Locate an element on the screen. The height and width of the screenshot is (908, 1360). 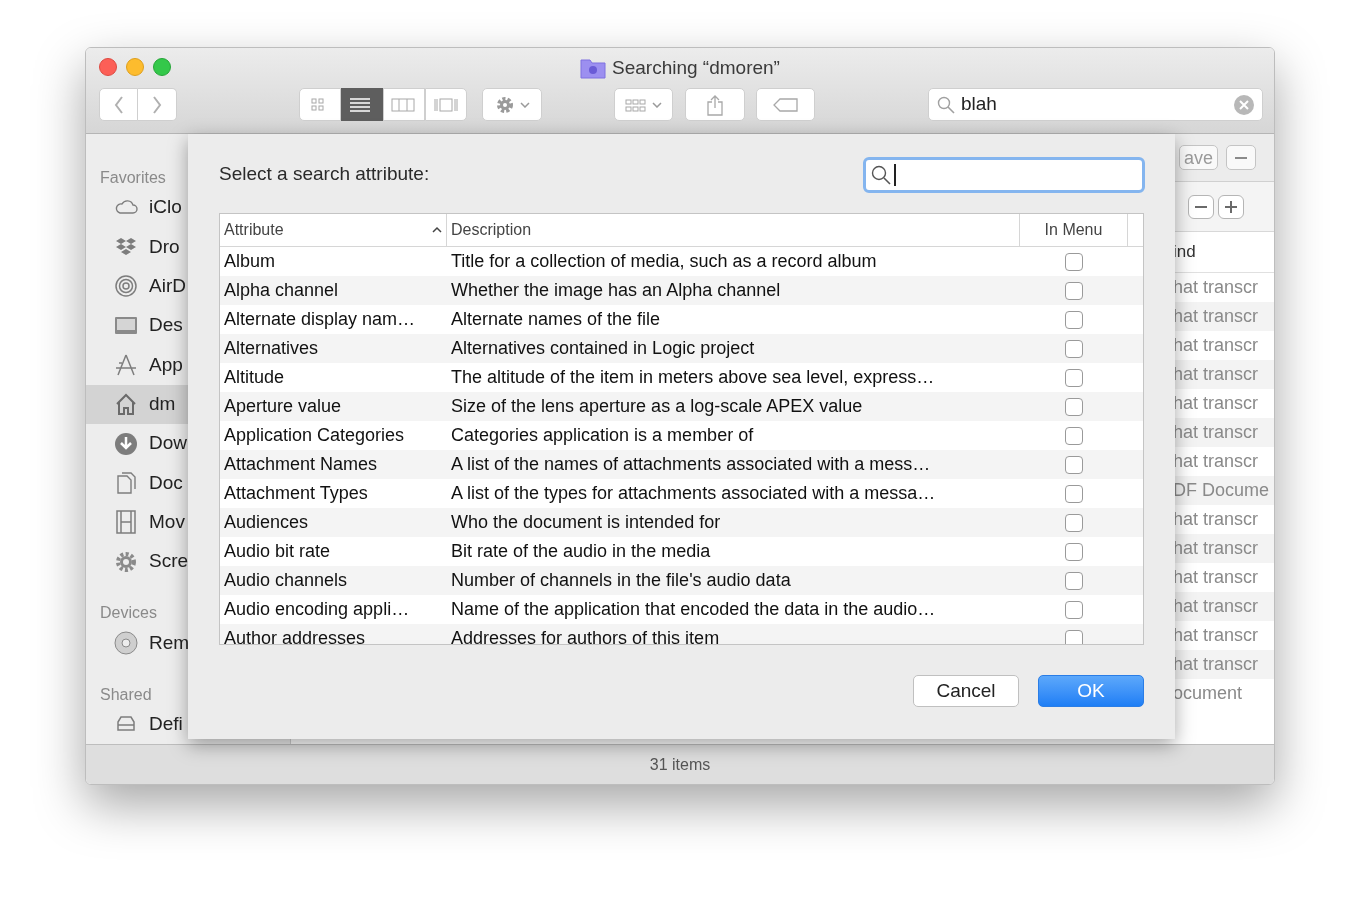
table-cell-text: Audio channels is located at coordinates (286, 580).